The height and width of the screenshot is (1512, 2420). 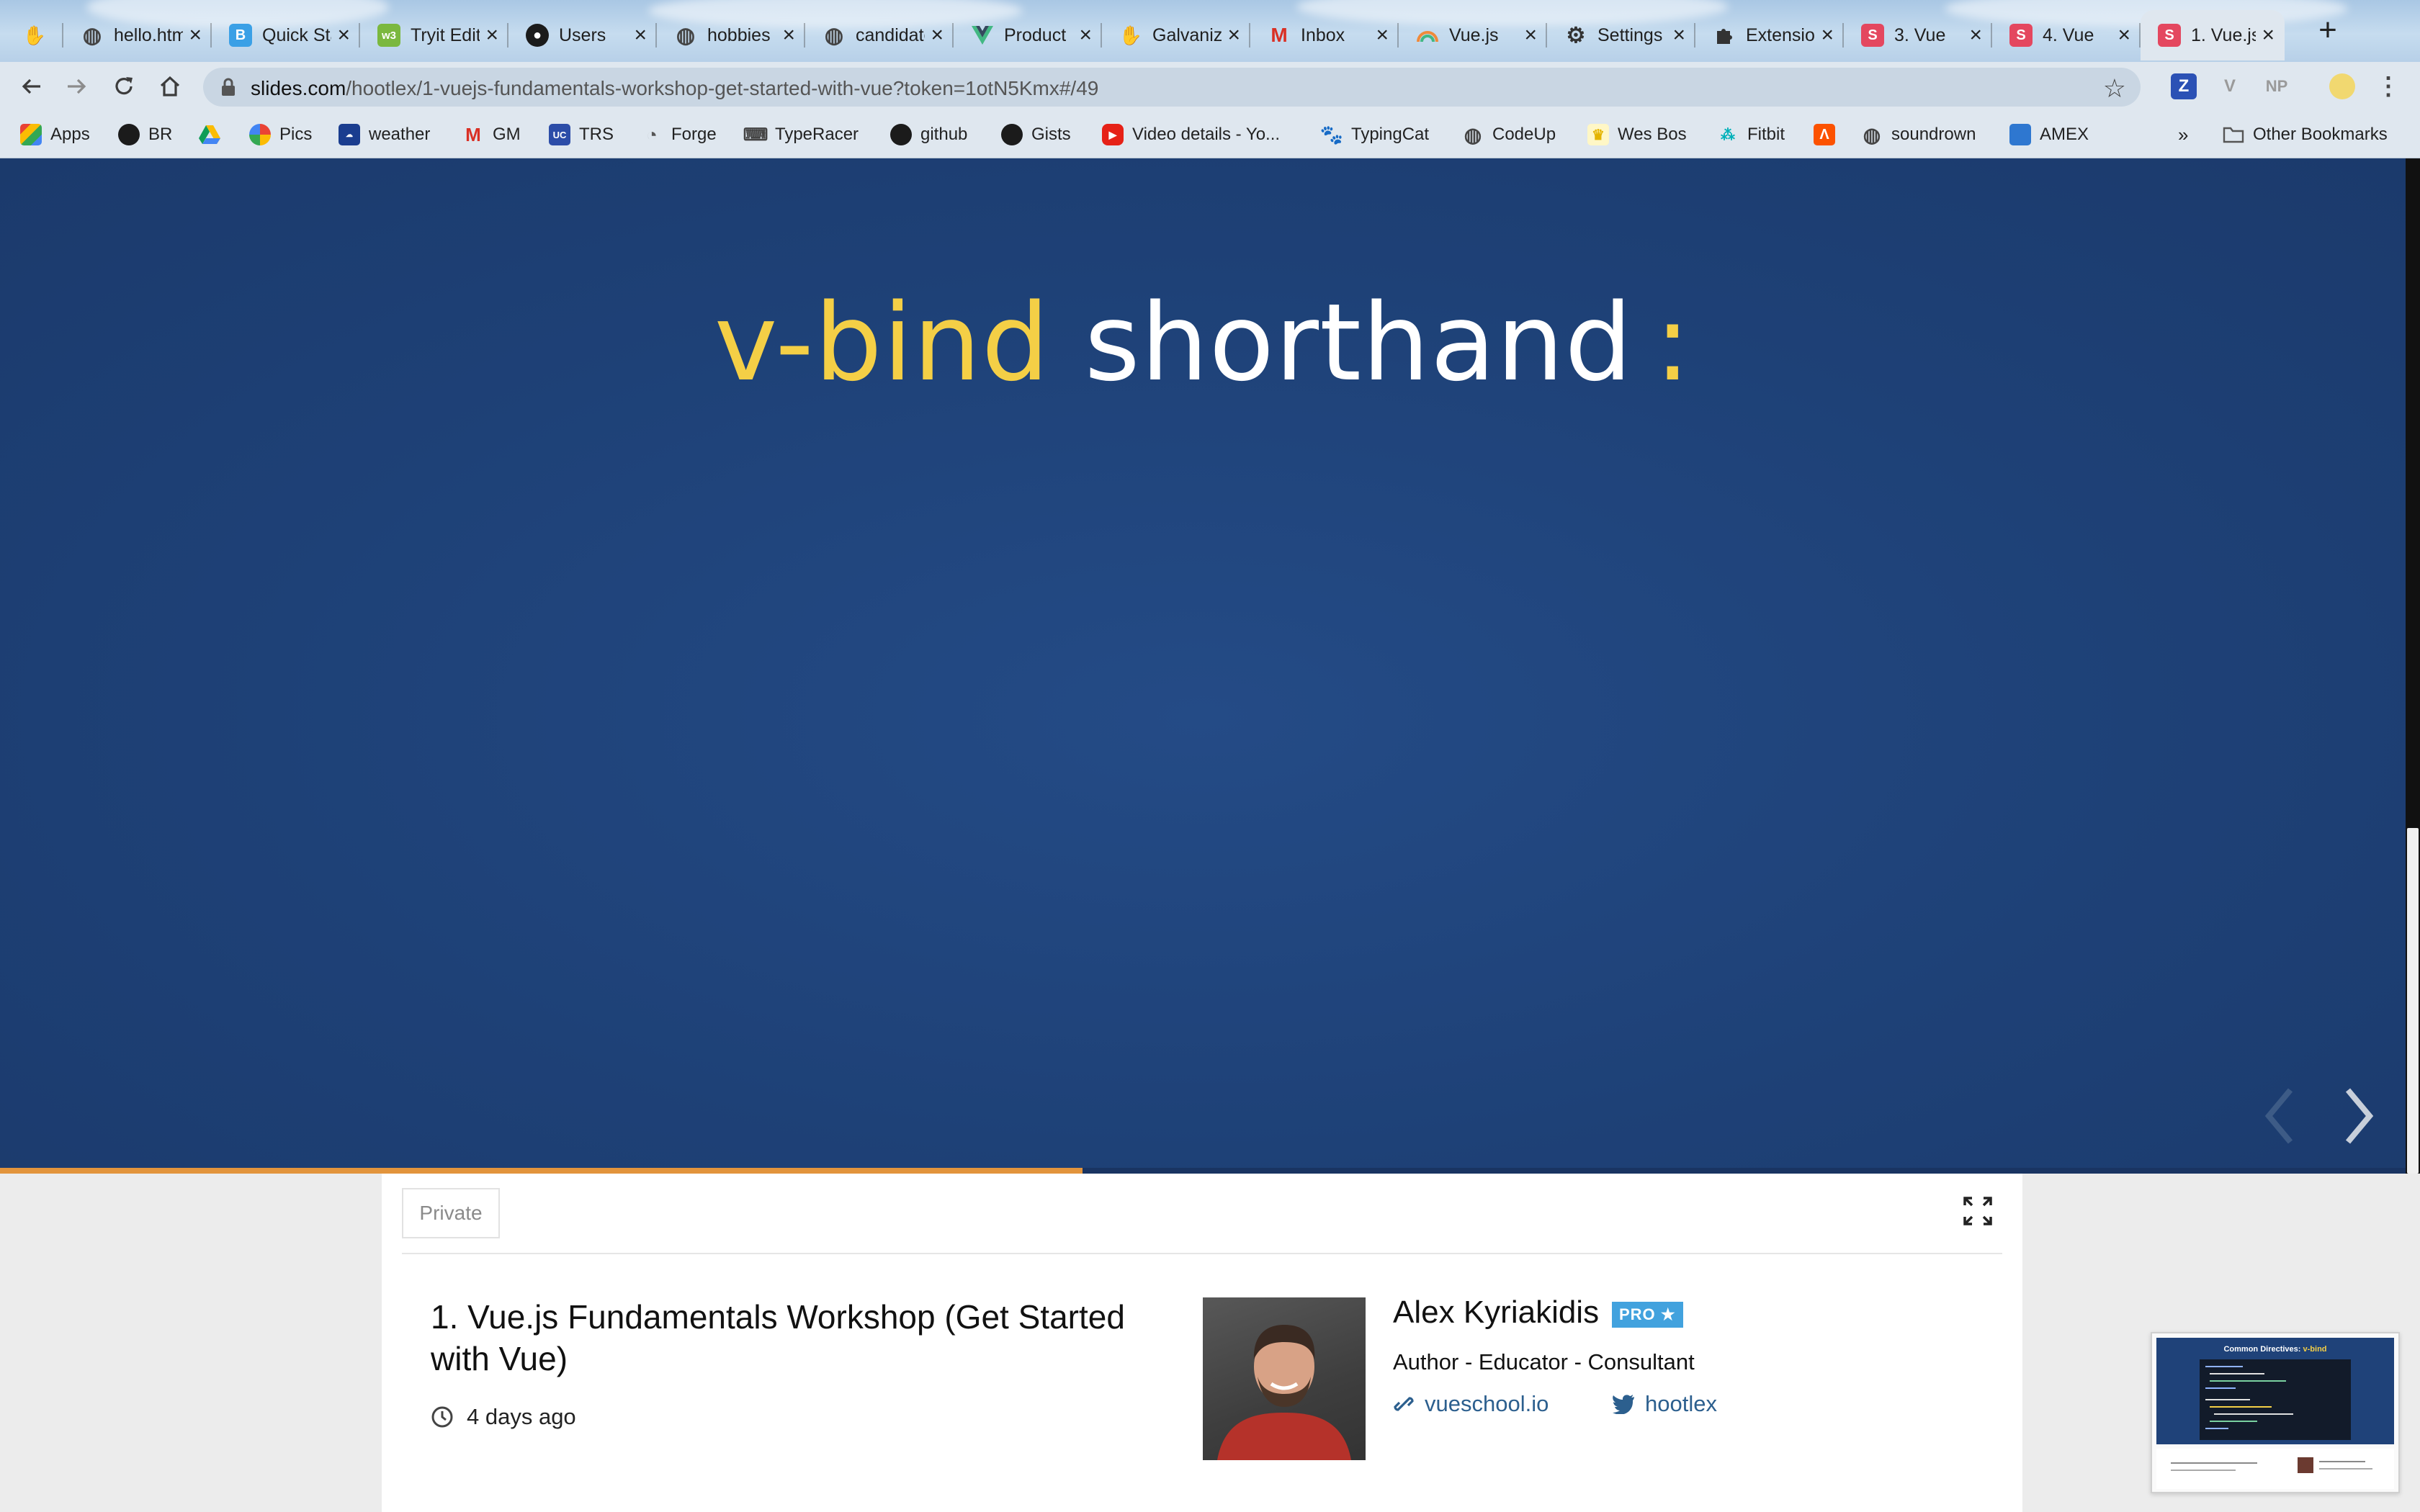 What do you see at coordinates (2049, 134) in the screenshot?
I see `bookmark-amex: AMEX` at bounding box center [2049, 134].